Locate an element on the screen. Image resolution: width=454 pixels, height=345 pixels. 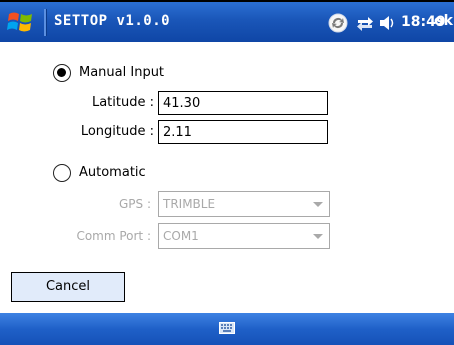
manual-input-radio is located at coordinates (62, 73).